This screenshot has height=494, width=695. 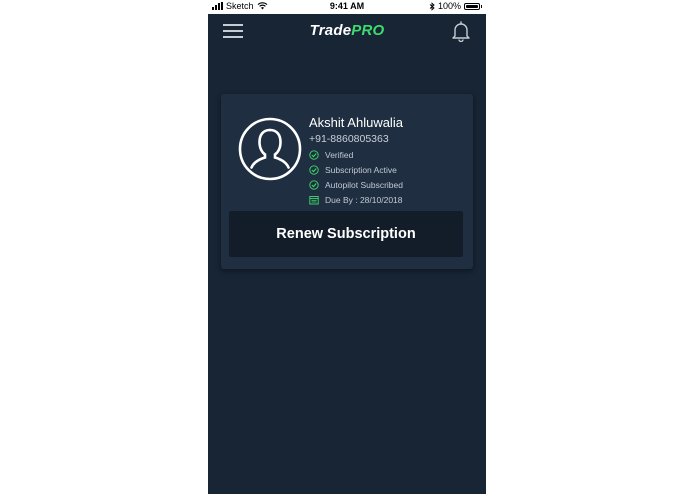 I want to click on bell-icon, so click(x=461, y=32).